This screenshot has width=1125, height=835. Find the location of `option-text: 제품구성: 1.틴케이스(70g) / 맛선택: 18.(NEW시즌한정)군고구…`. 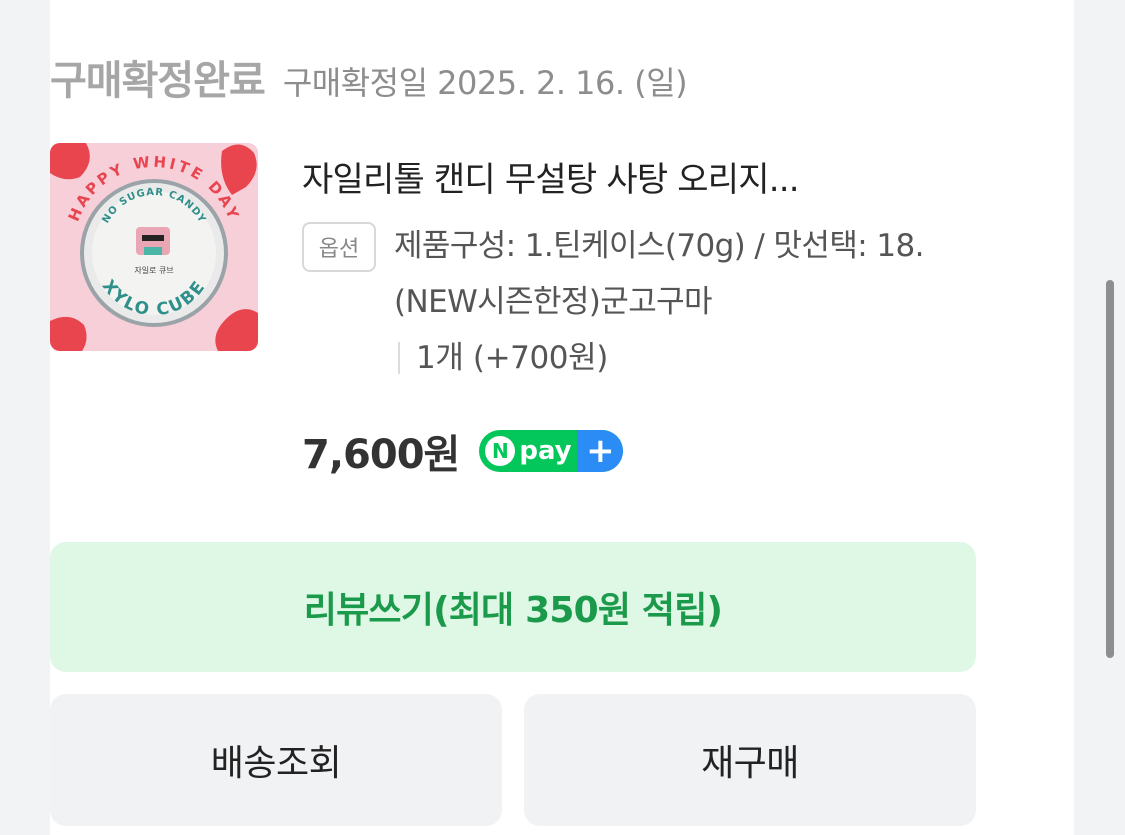

option-text: 제품구성: 1.틴케이스(70g) / 맛선택: 18.(NEW시즌한정)군고구… is located at coordinates (659, 274).